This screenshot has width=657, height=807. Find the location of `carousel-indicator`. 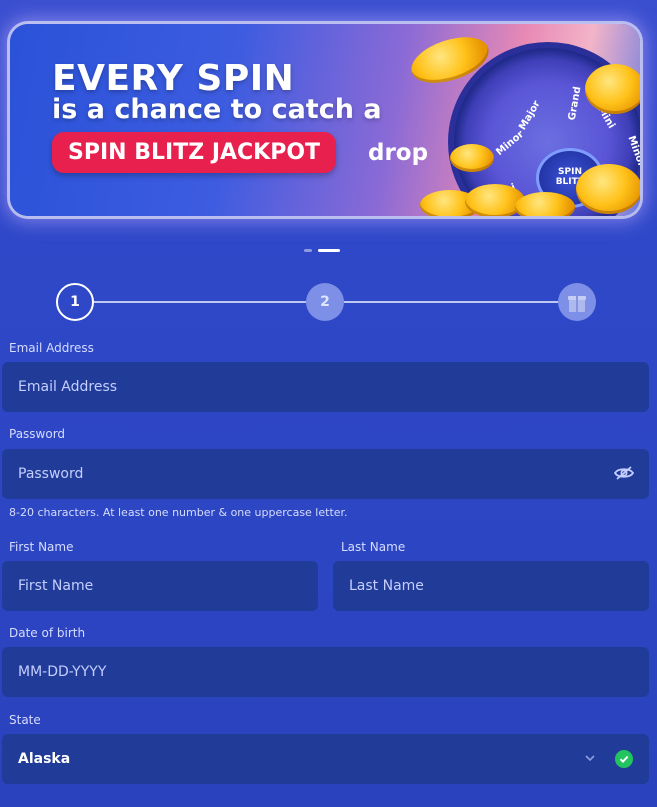

carousel-indicator is located at coordinates (322, 250).